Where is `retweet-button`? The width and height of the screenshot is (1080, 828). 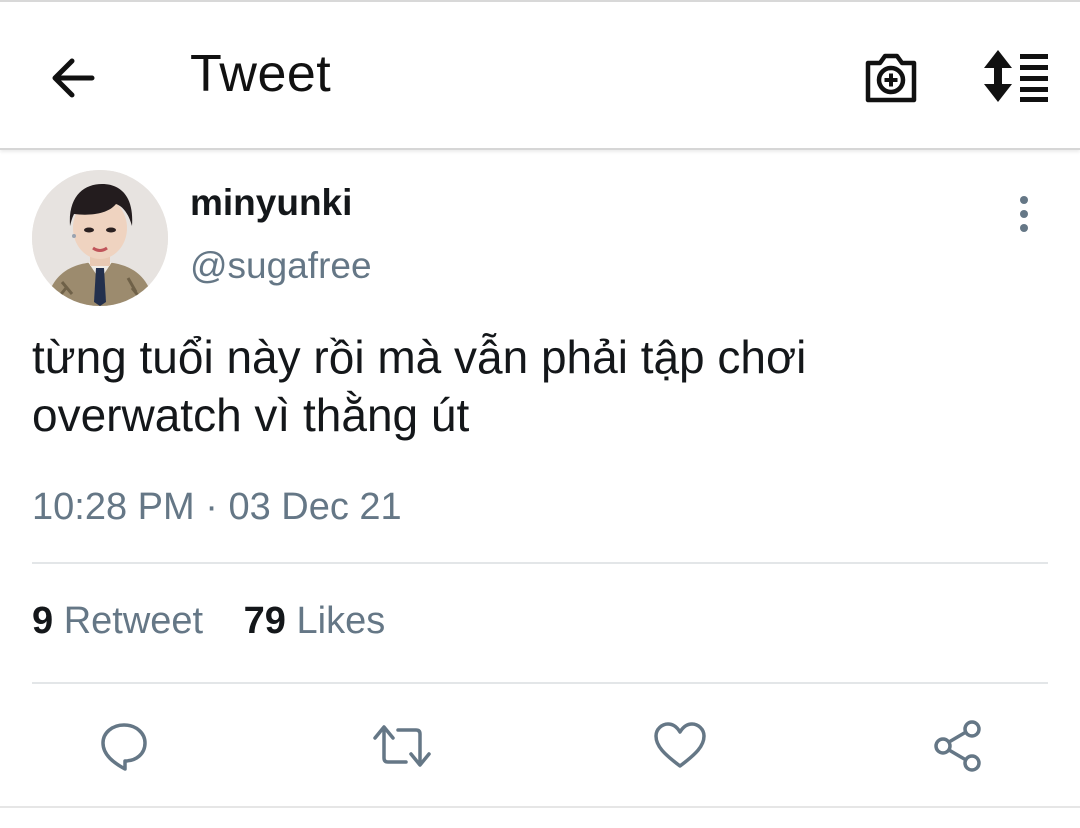 retweet-button is located at coordinates (401, 746).